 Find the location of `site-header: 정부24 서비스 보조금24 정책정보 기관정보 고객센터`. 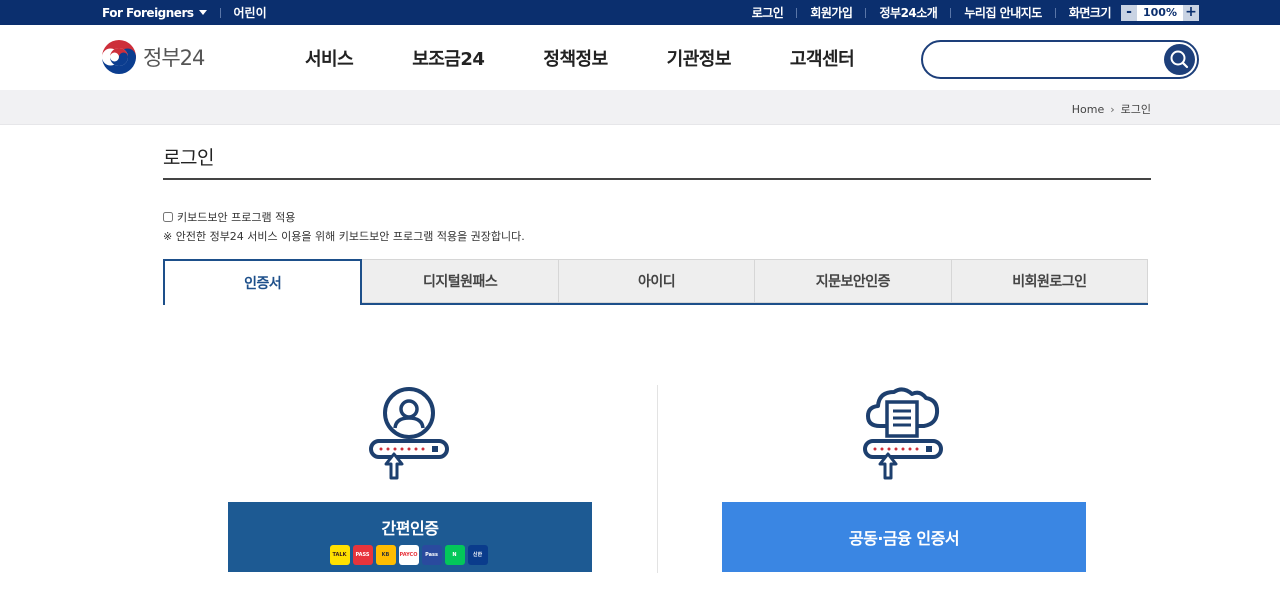

site-header: 정부24 서비스 보조금24 정책정보 기관정보 고객센터 is located at coordinates (640, 57).